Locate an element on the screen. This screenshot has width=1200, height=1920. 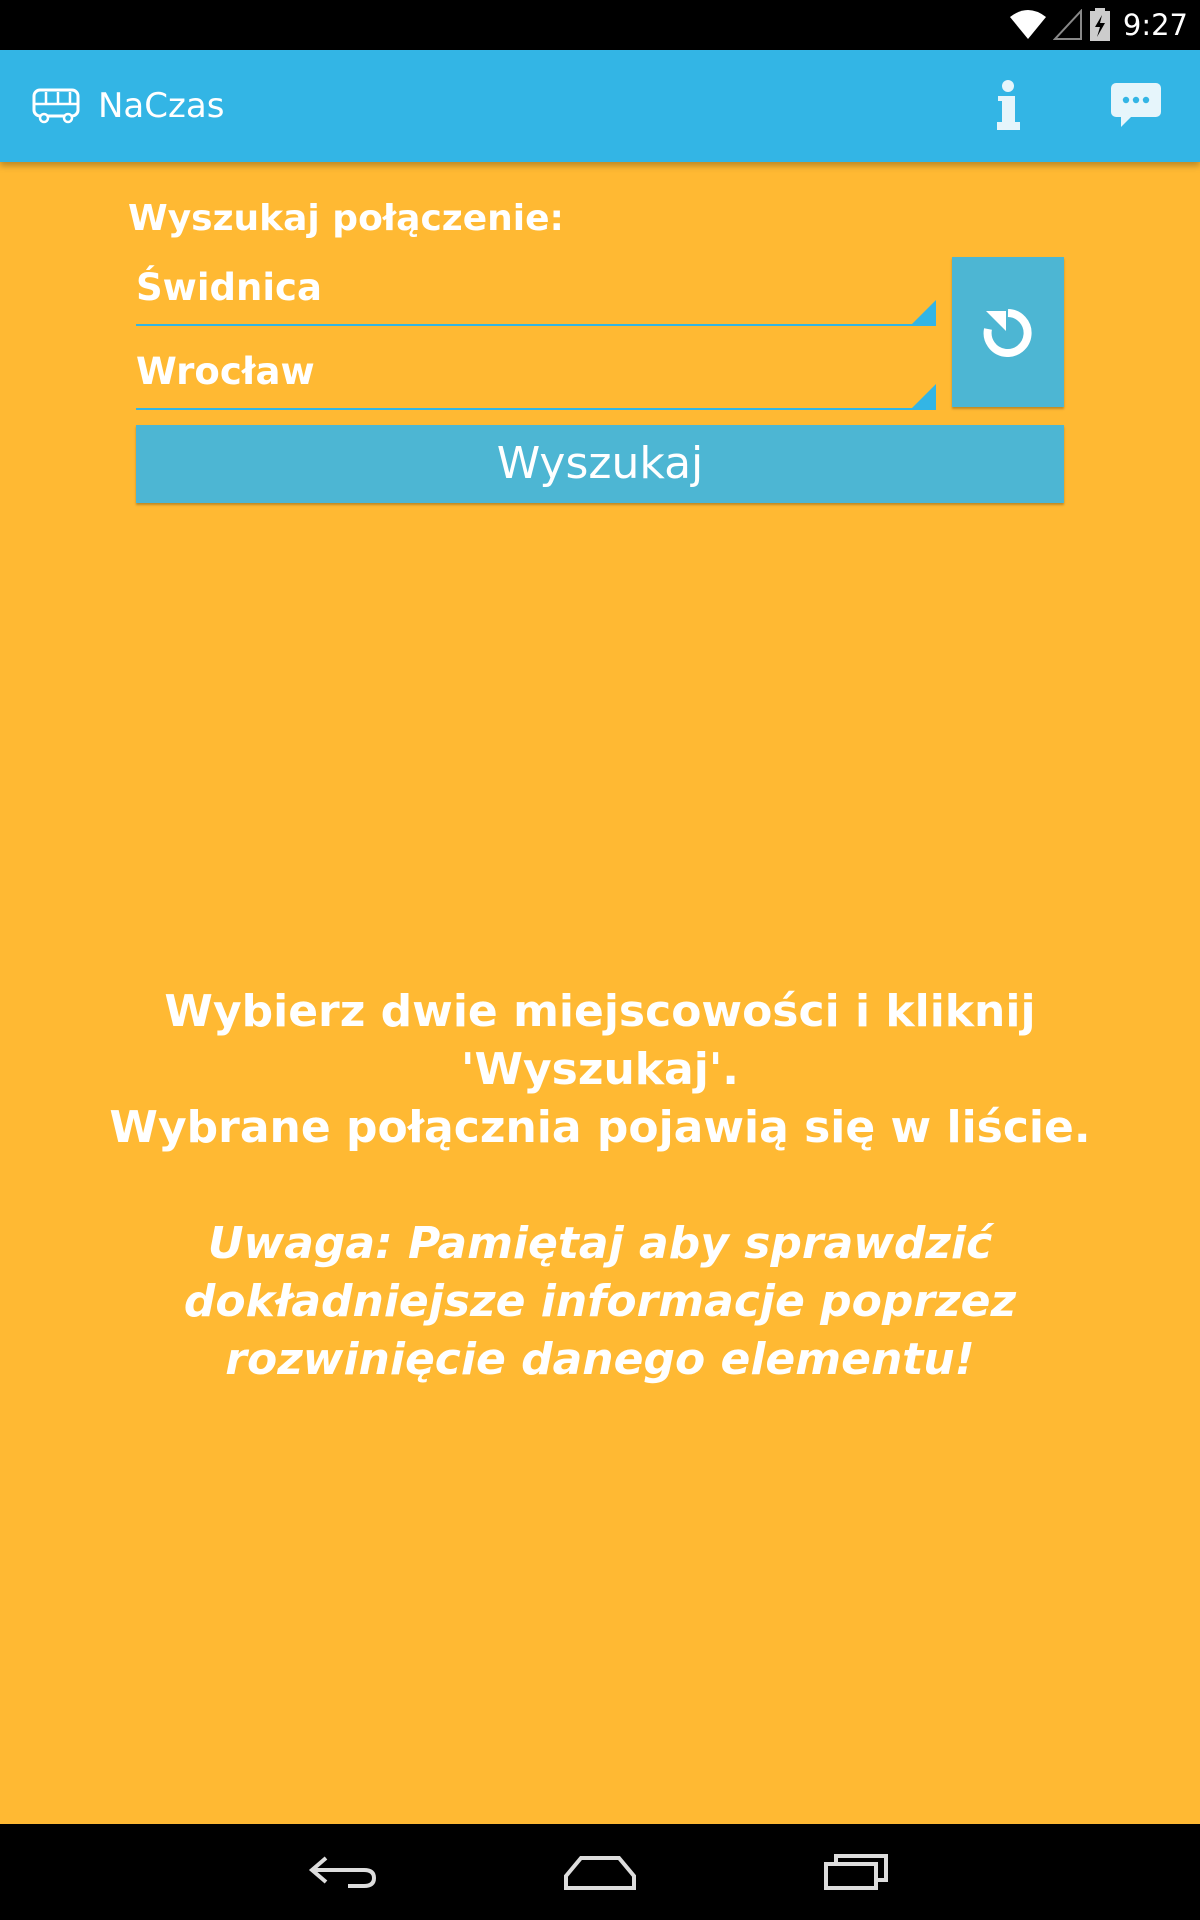
search-button: Wyszukaj is located at coordinates (600, 464).